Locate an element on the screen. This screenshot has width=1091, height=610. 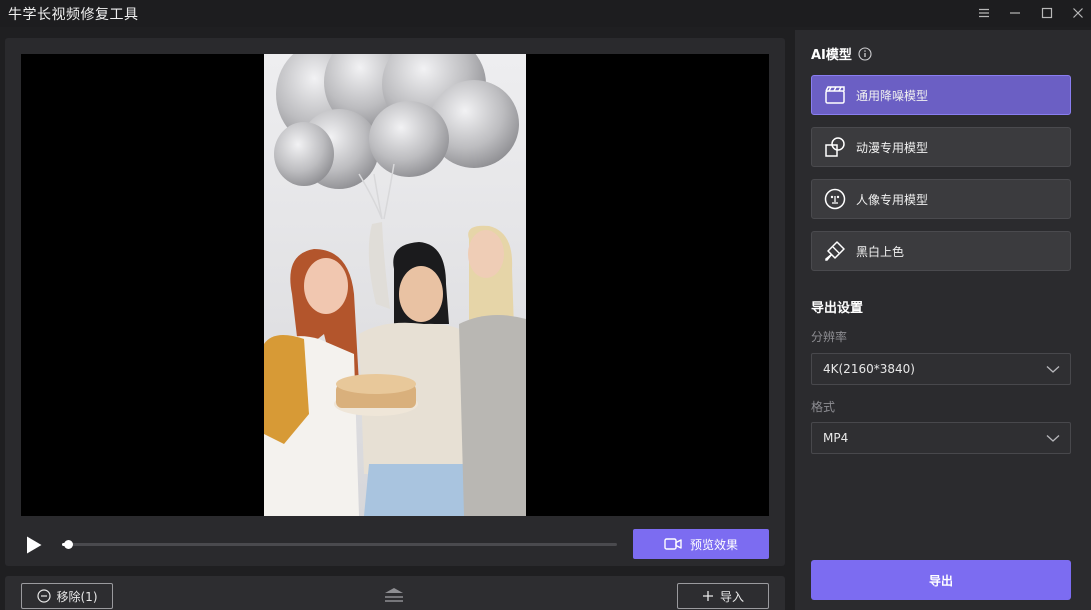
maximize-icon is located at coordinates (1047, 13).